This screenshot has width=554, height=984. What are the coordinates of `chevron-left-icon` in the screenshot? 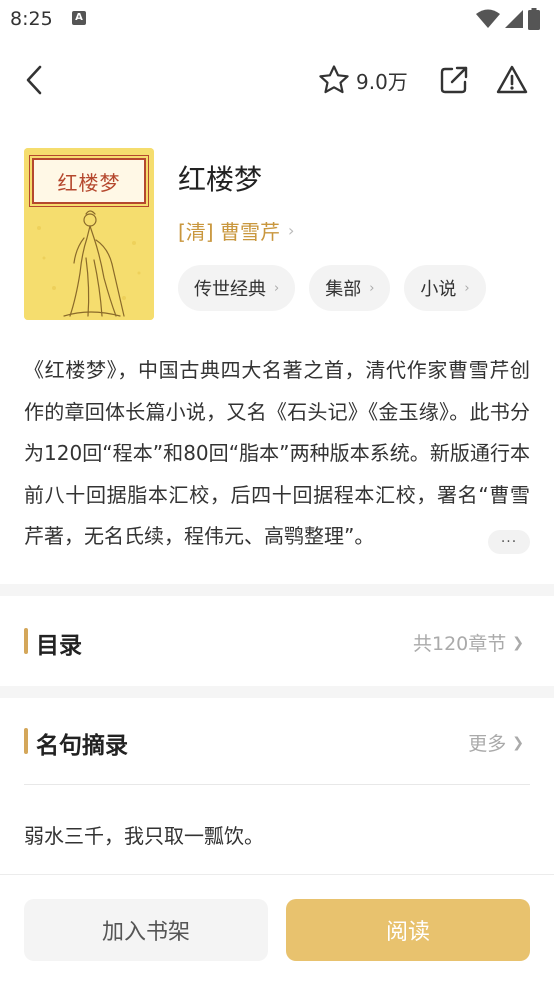 It's located at (34, 80).